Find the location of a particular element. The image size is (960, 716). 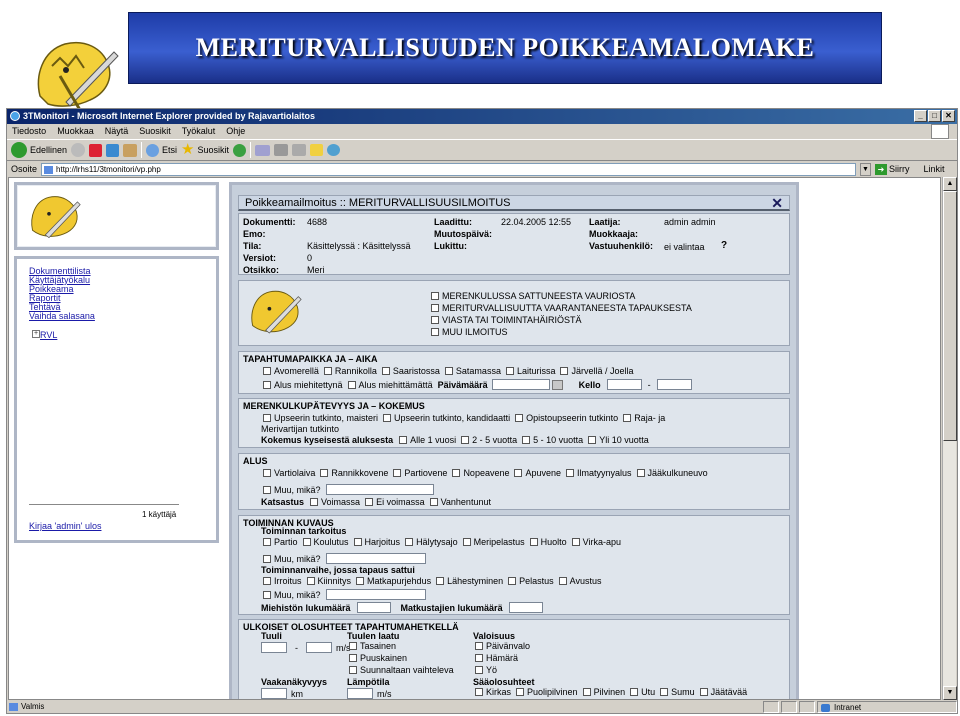

place-option: Saaristossa is located at coordinates (410, 371).